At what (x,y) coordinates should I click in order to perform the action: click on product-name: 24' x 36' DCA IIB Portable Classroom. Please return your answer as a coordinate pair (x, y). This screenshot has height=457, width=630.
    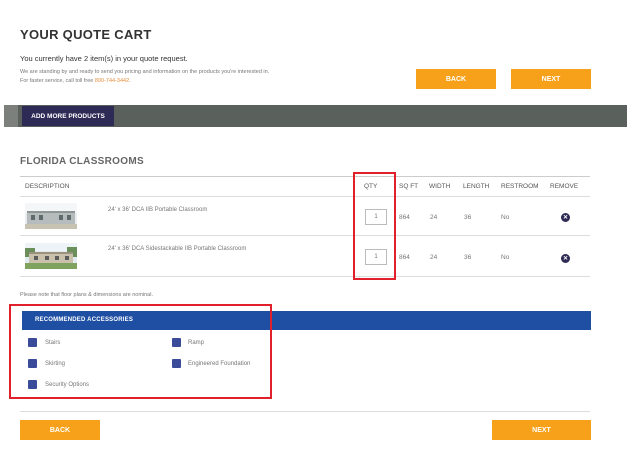
    Looking at the image, I should click on (157, 210).